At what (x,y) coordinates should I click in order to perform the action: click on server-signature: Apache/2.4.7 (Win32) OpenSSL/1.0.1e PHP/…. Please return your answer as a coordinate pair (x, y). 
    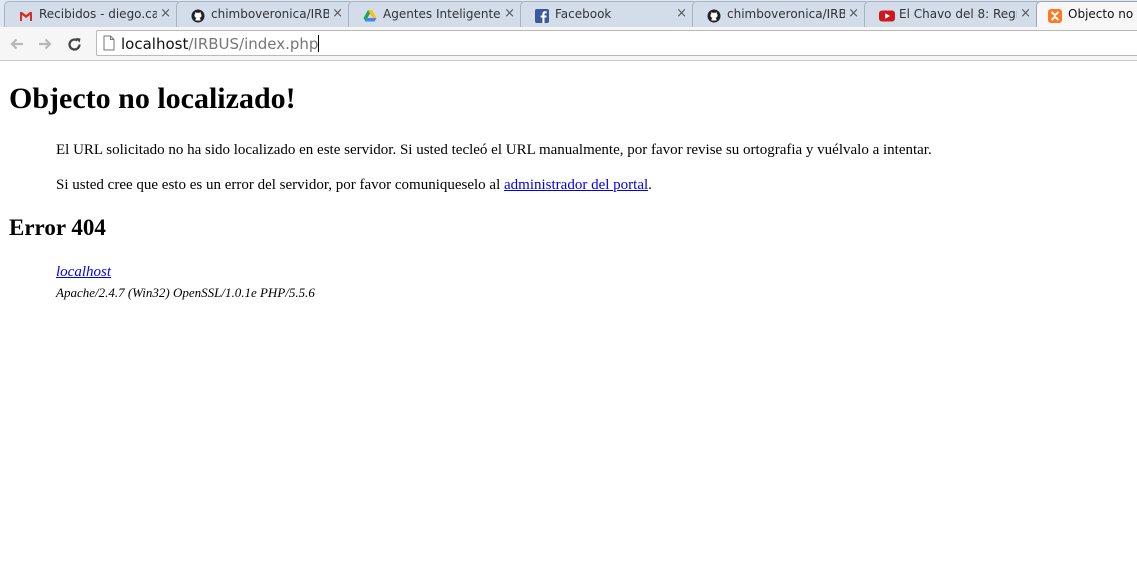
    Looking at the image, I should click on (185, 292).